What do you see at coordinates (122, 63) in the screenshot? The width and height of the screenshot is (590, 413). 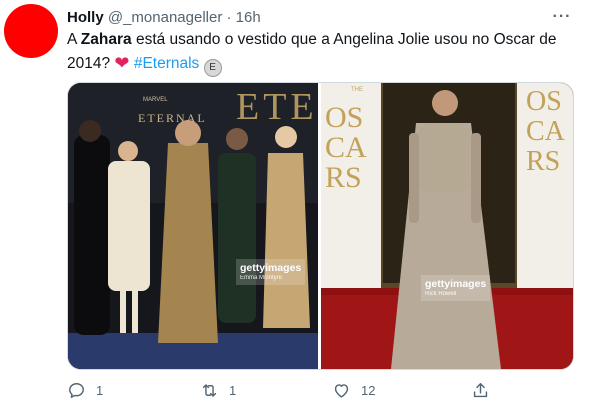 I see `heart-emoji-icon: ❤` at bounding box center [122, 63].